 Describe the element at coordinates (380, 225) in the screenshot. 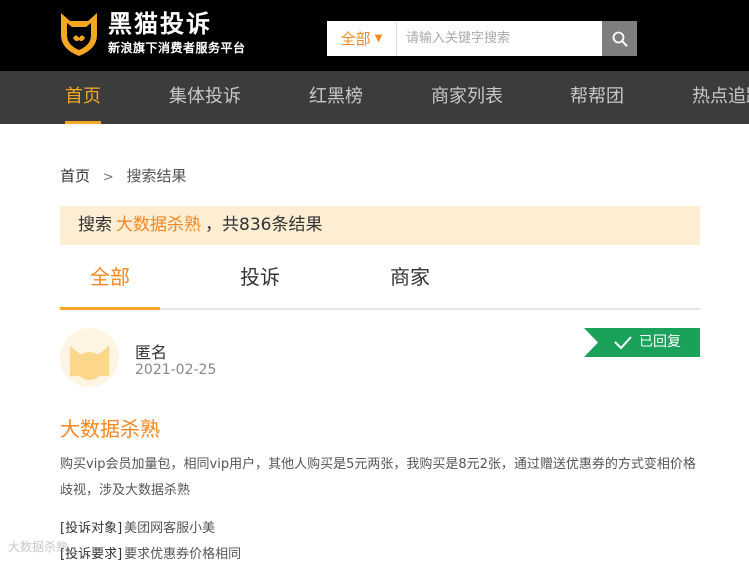

I see `search-result-summary: 搜索 大数据杀熟 ，共836条结果` at that location.